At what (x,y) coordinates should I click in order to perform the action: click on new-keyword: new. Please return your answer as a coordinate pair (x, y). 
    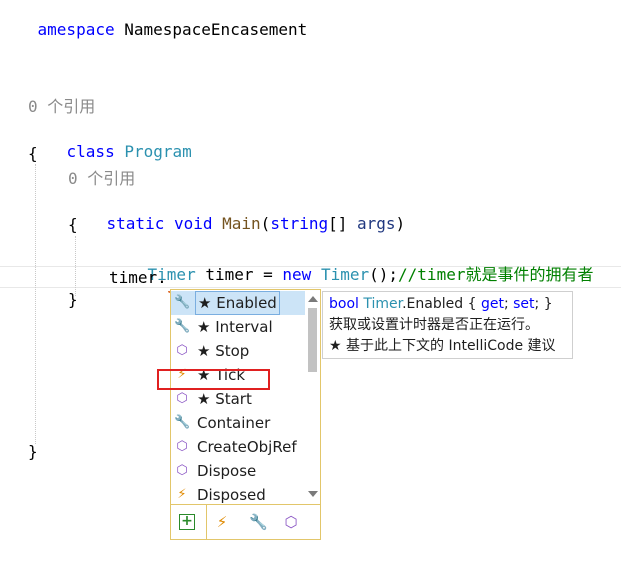
    Looking at the image, I should click on (297, 274).